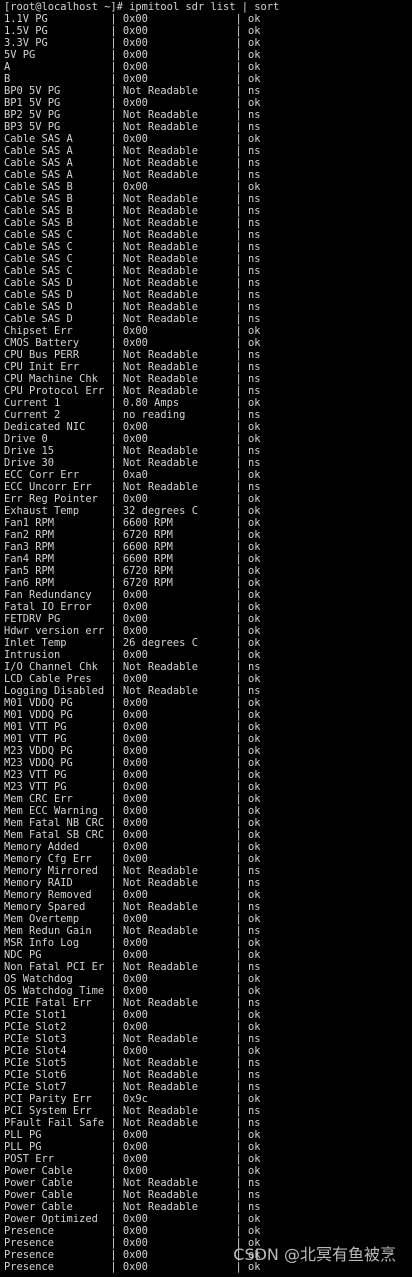 The image size is (412, 1277). Describe the element at coordinates (208, 1219) in the screenshot. I see `sensor-row: Power Optimized | 0x00 | ok` at that location.